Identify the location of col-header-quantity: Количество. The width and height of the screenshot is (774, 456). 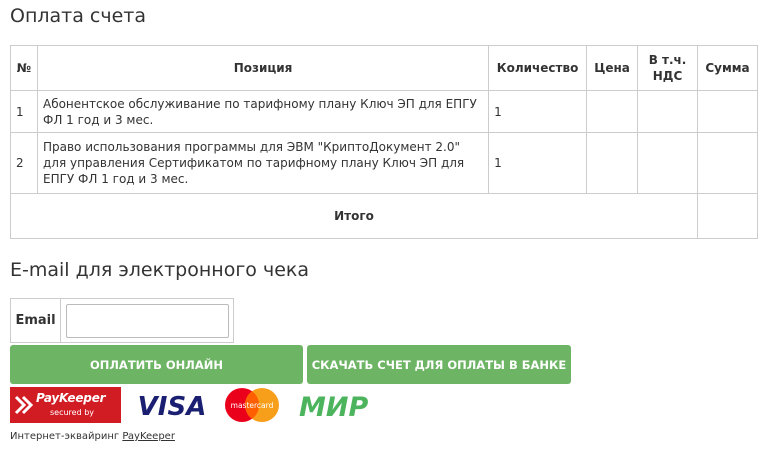
(538, 68).